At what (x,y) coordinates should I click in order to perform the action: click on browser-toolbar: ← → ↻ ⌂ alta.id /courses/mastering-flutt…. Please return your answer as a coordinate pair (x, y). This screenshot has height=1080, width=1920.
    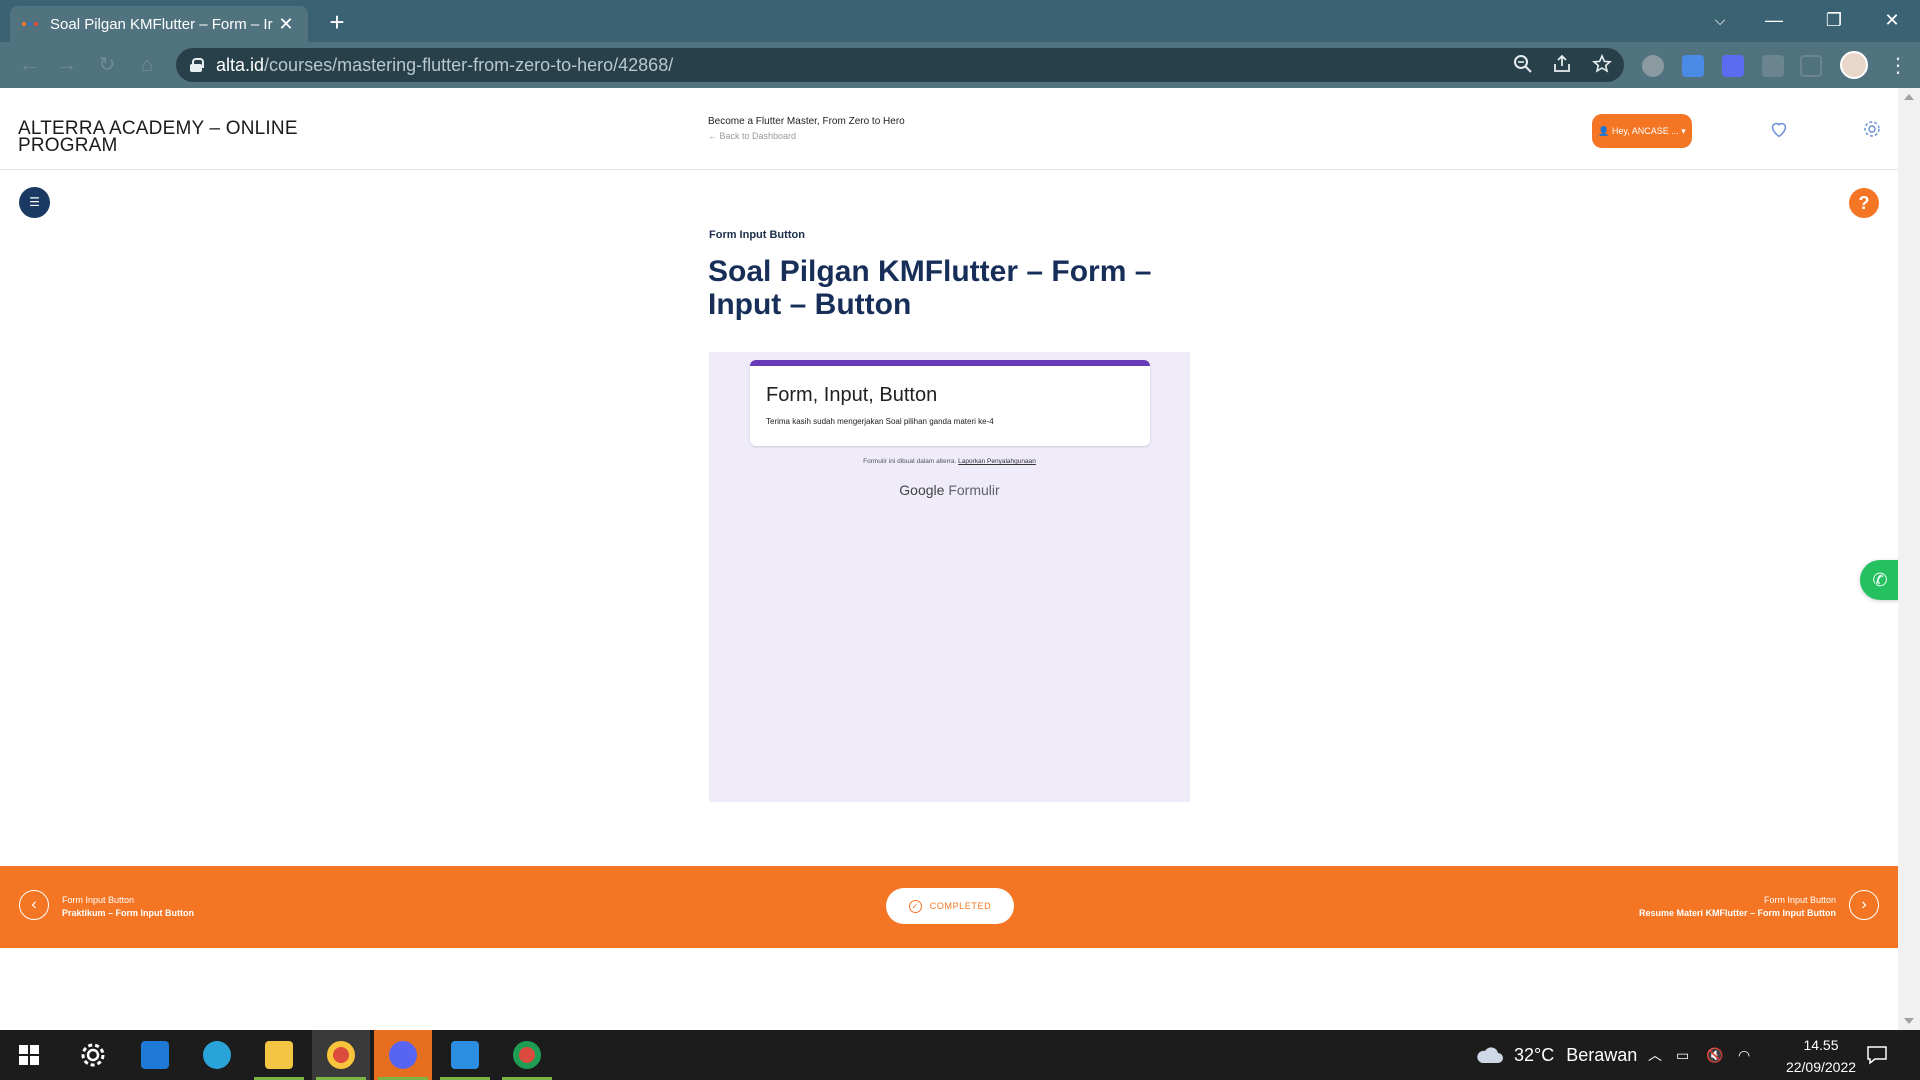
    Looking at the image, I should click on (960, 65).